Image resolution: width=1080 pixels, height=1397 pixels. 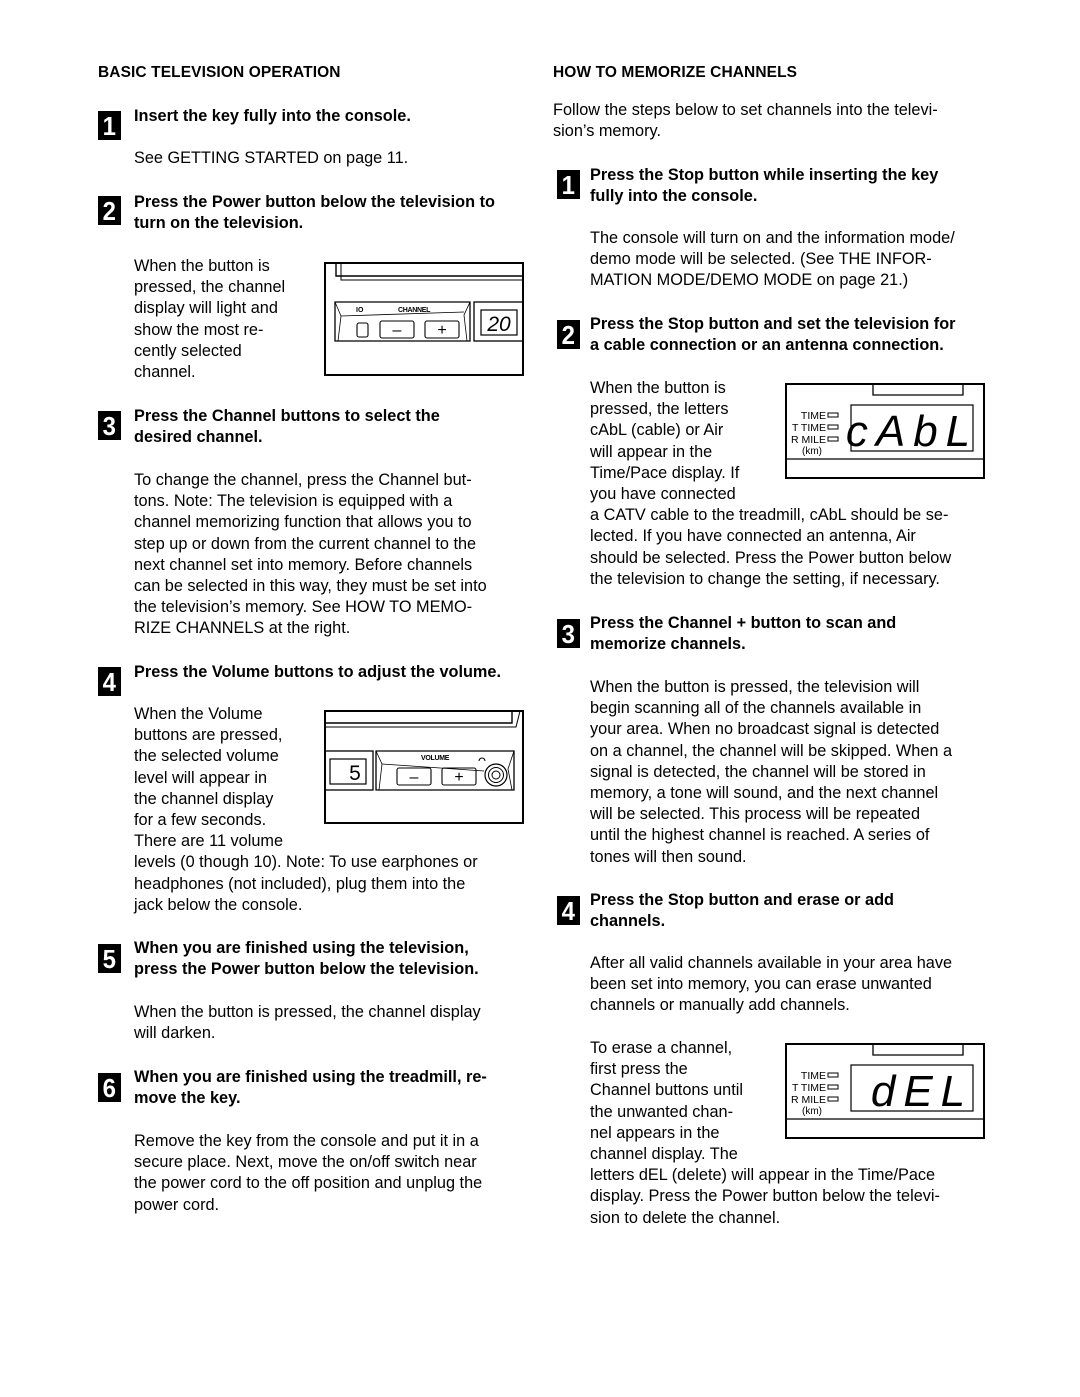 I want to click on body-line: power cord., so click(x=177, y=1204).